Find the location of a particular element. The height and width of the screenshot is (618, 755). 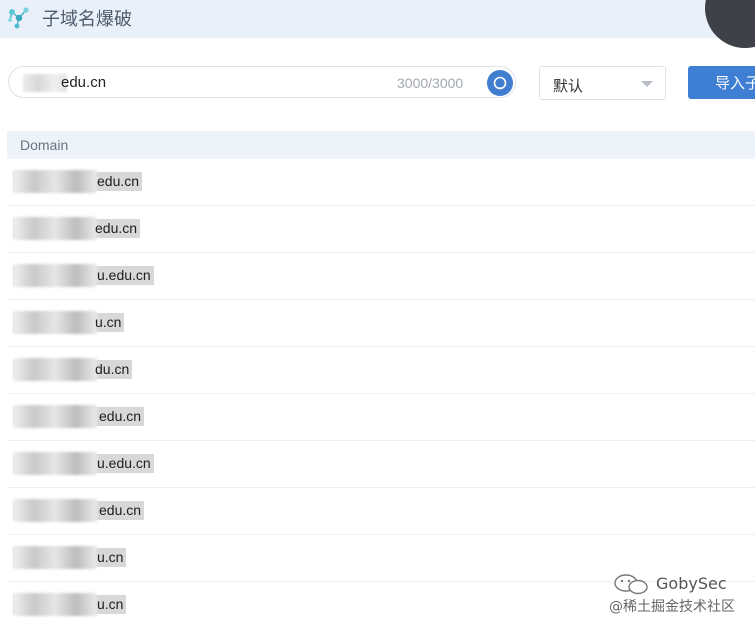

select-value: 默认 is located at coordinates (568, 86).